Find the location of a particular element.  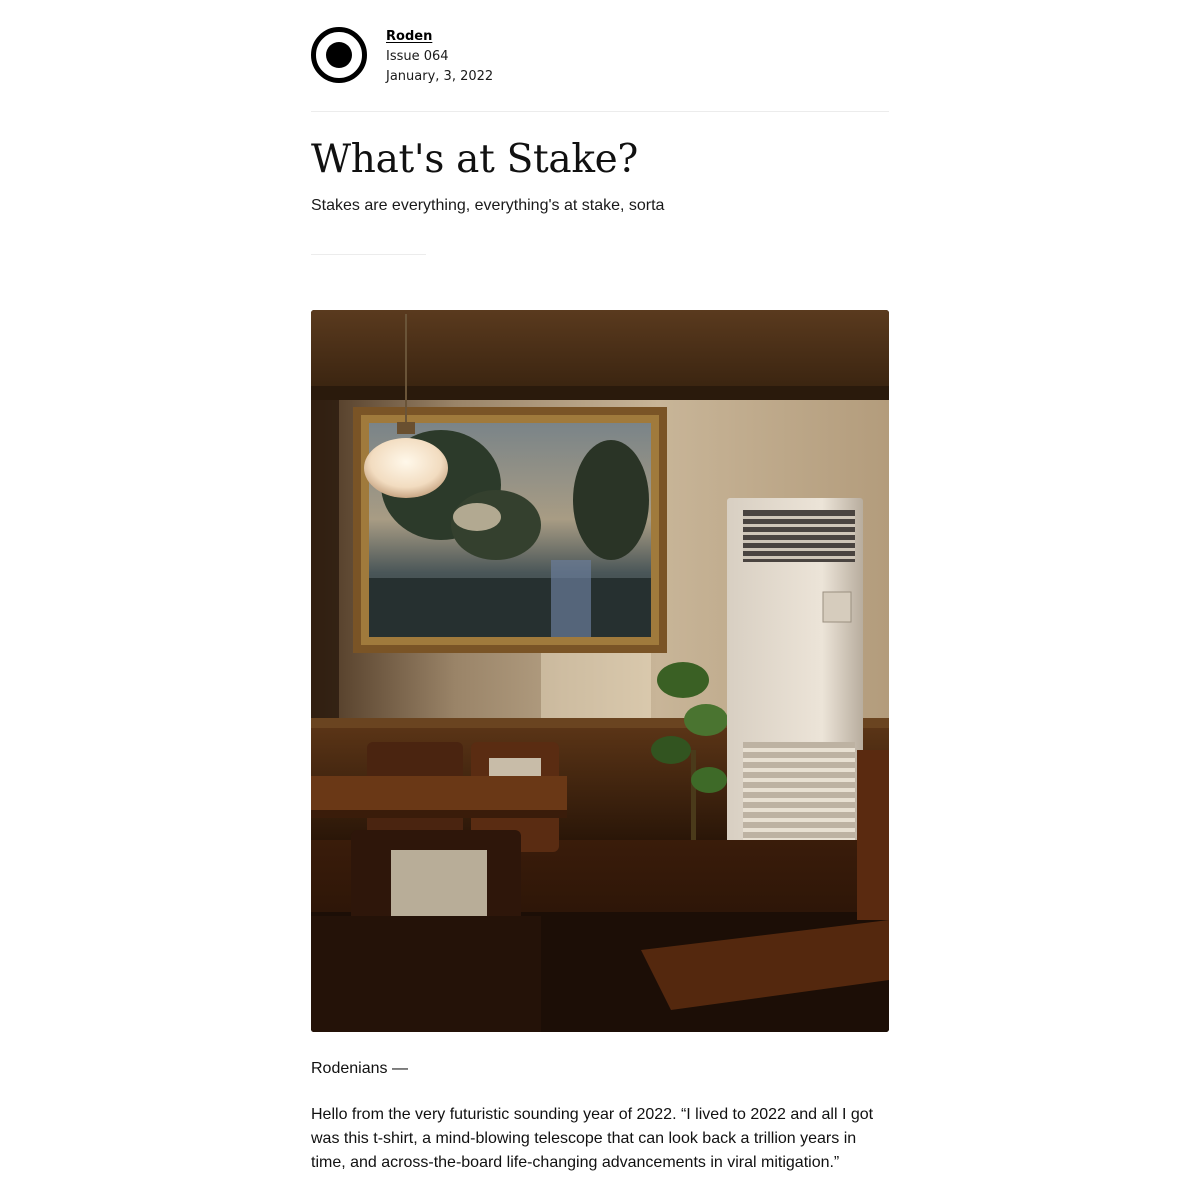

title-divider is located at coordinates (368, 254).